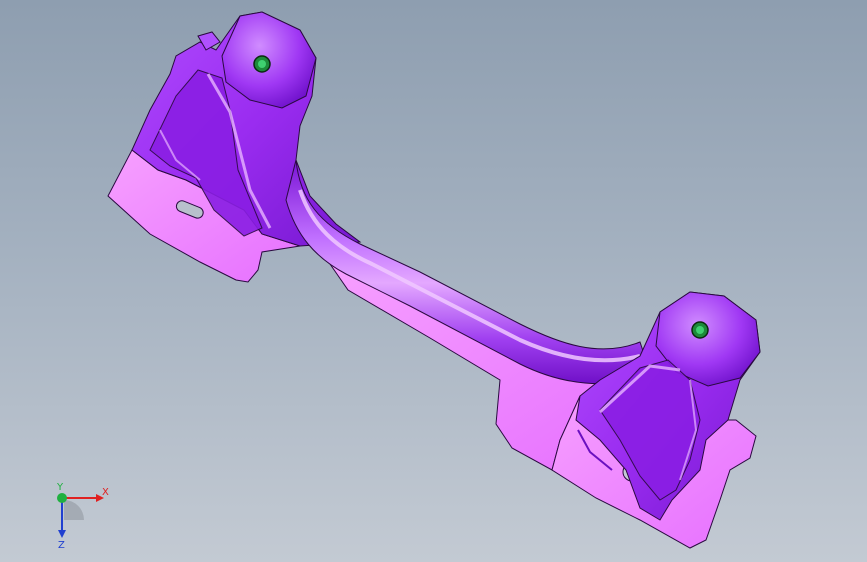 The height and width of the screenshot is (562, 867). I want to click on z-axis-label: Z, so click(61, 545).